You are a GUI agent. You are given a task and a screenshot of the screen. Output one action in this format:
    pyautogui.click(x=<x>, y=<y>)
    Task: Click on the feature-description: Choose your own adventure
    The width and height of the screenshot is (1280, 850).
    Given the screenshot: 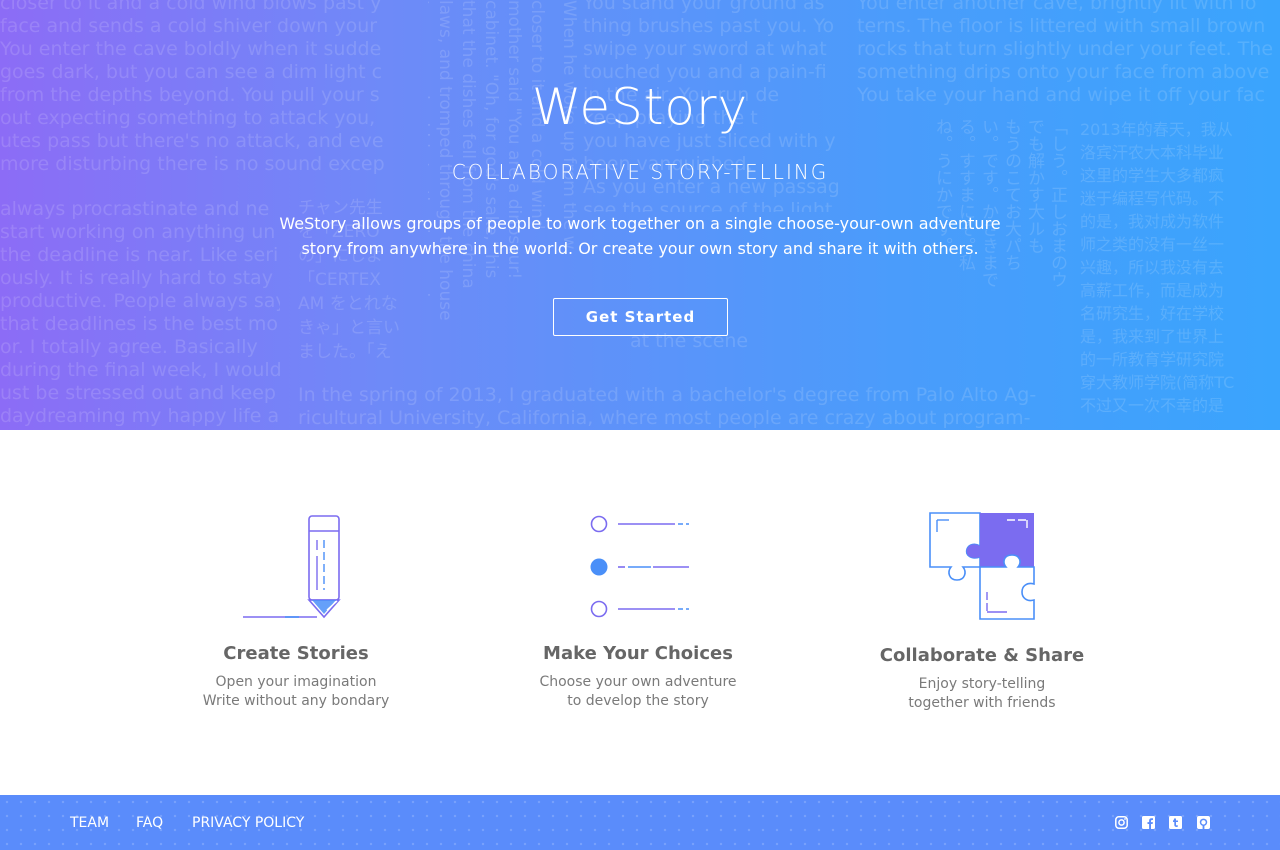 What is the action you would take?
    pyautogui.click(x=638, y=682)
    